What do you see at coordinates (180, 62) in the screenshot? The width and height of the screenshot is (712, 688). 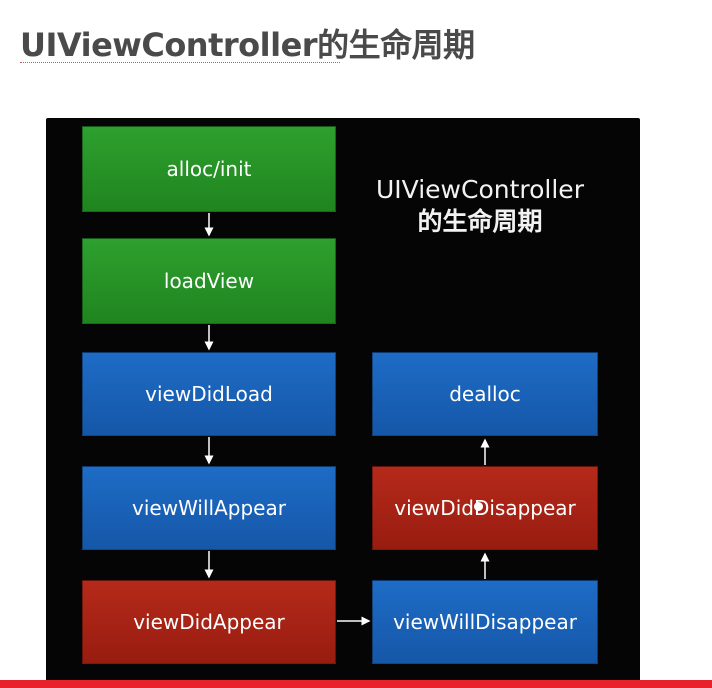 I see `title-underline` at bounding box center [180, 62].